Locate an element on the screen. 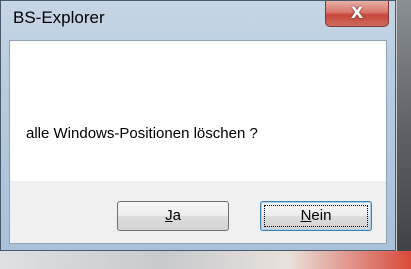 The image size is (411, 269). no-button-accelerator: N is located at coordinates (306, 215).